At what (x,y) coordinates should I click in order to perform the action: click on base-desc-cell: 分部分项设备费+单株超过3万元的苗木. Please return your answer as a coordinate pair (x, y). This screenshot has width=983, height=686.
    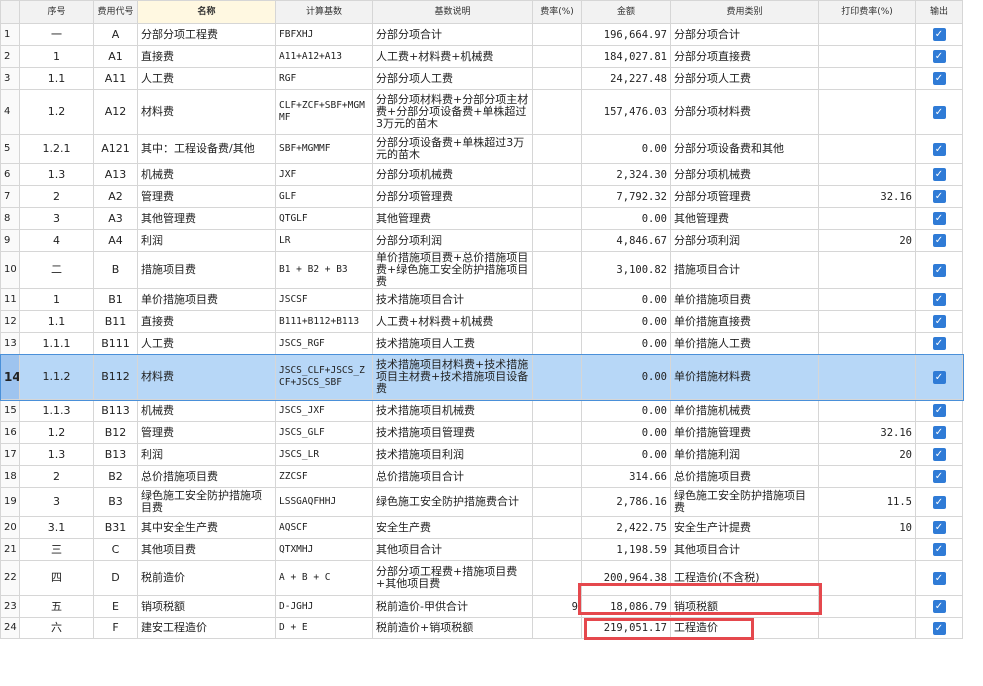
    Looking at the image, I should click on (452, 149).